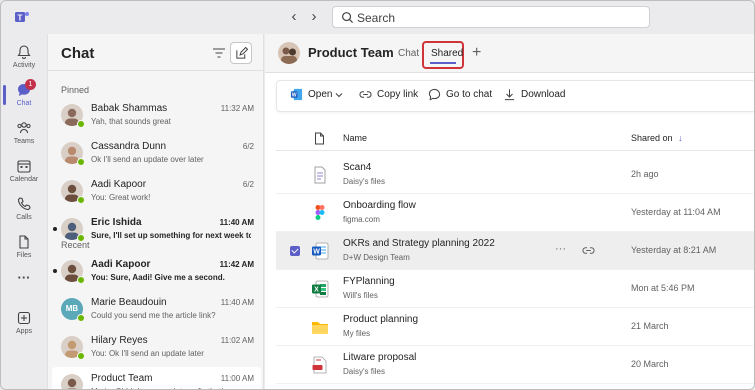  I want to click on file-name: Onboarding flow, so click(379, 205).